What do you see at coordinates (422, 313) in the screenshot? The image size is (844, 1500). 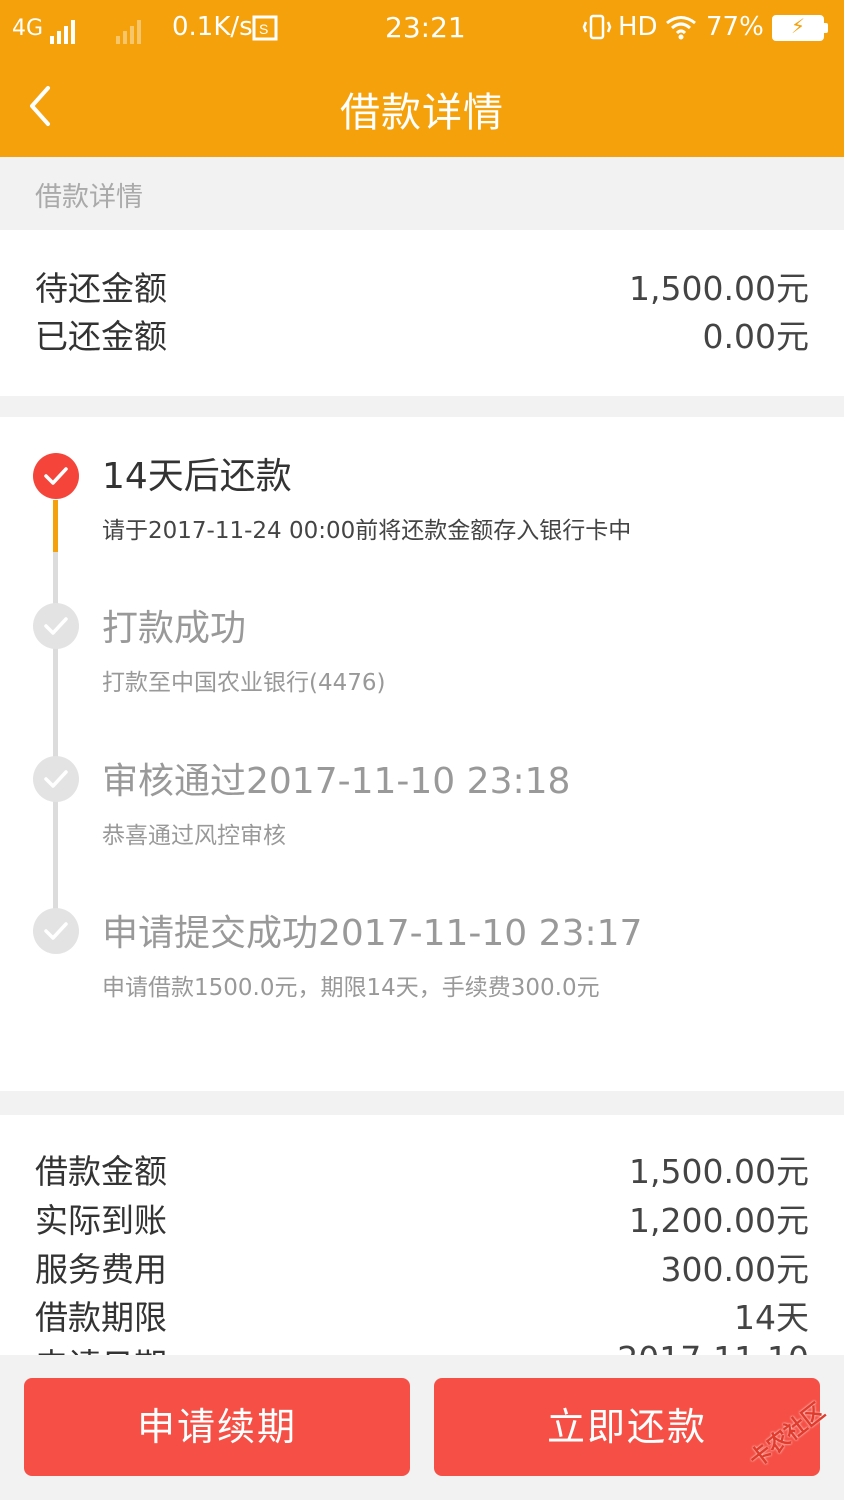 I see `repayment-summary-card: 待还金额 1,500.00元 已还金额 0.00元` at bounding box center [422, 313].